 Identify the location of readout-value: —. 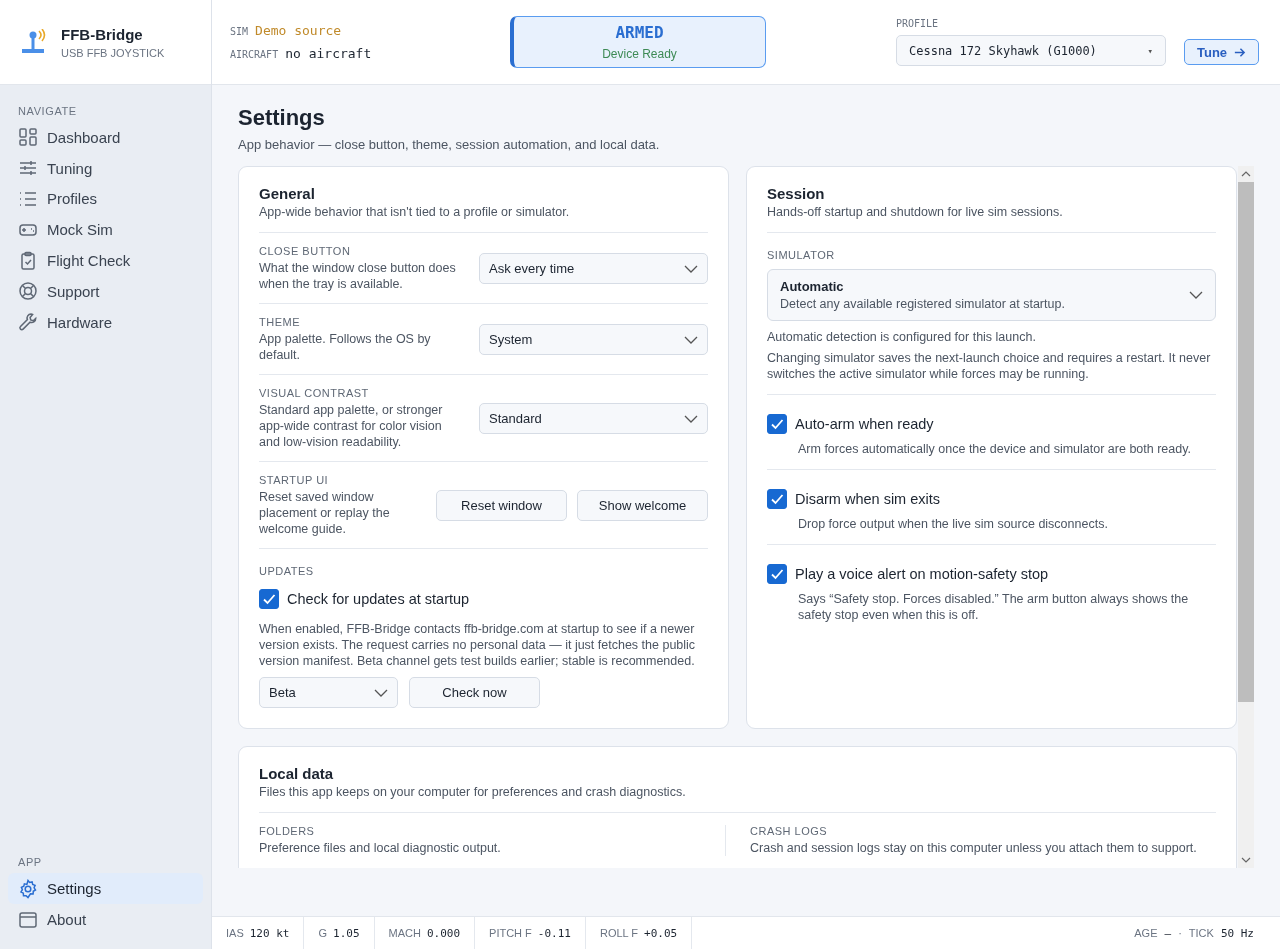
(1168, 933).